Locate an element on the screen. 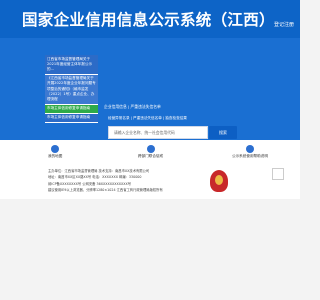 The height and width of the screenshot is (300, 320). main-tabs: 企业信用信息 | 严重违法失信名单 is located at coordinates (132, 107).